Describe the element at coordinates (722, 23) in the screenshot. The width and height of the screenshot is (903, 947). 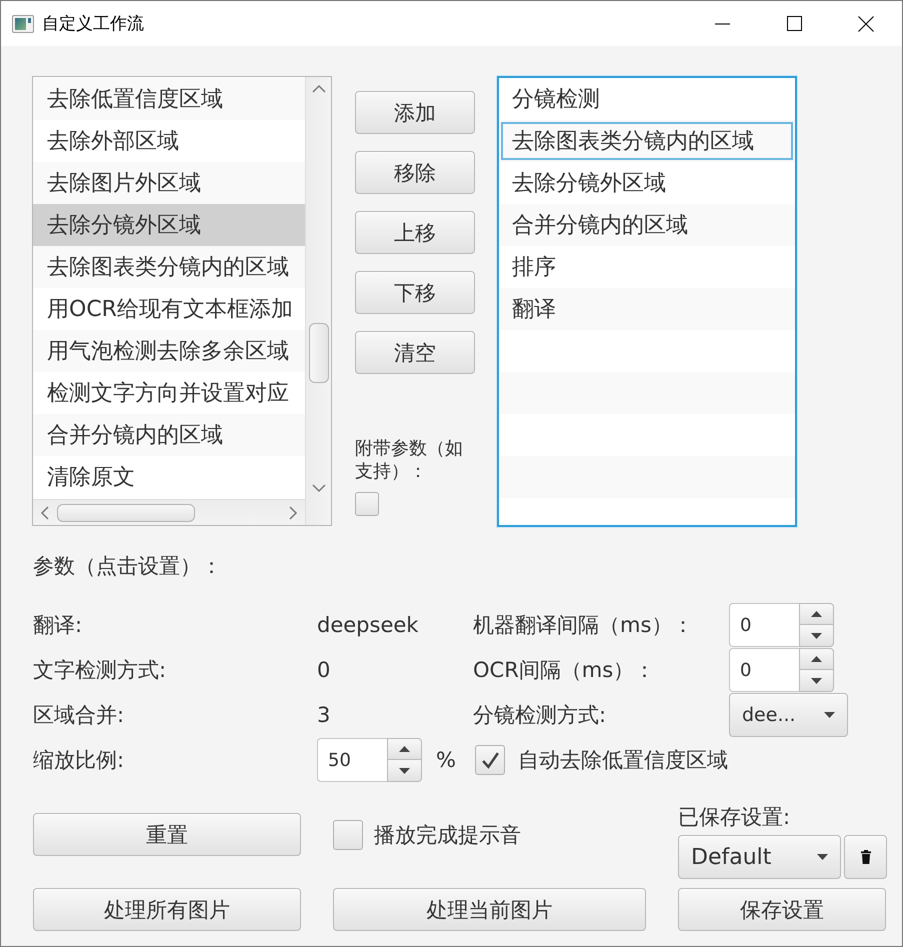
I see `minimize-icon` at that location.